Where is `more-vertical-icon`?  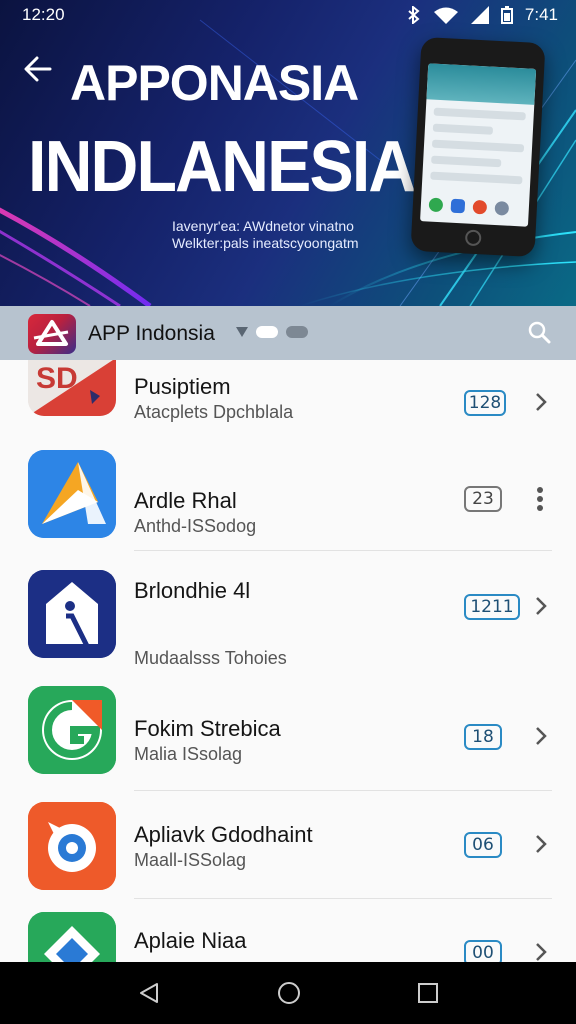
more-vertical-icon is located at coordinates (540, 499).